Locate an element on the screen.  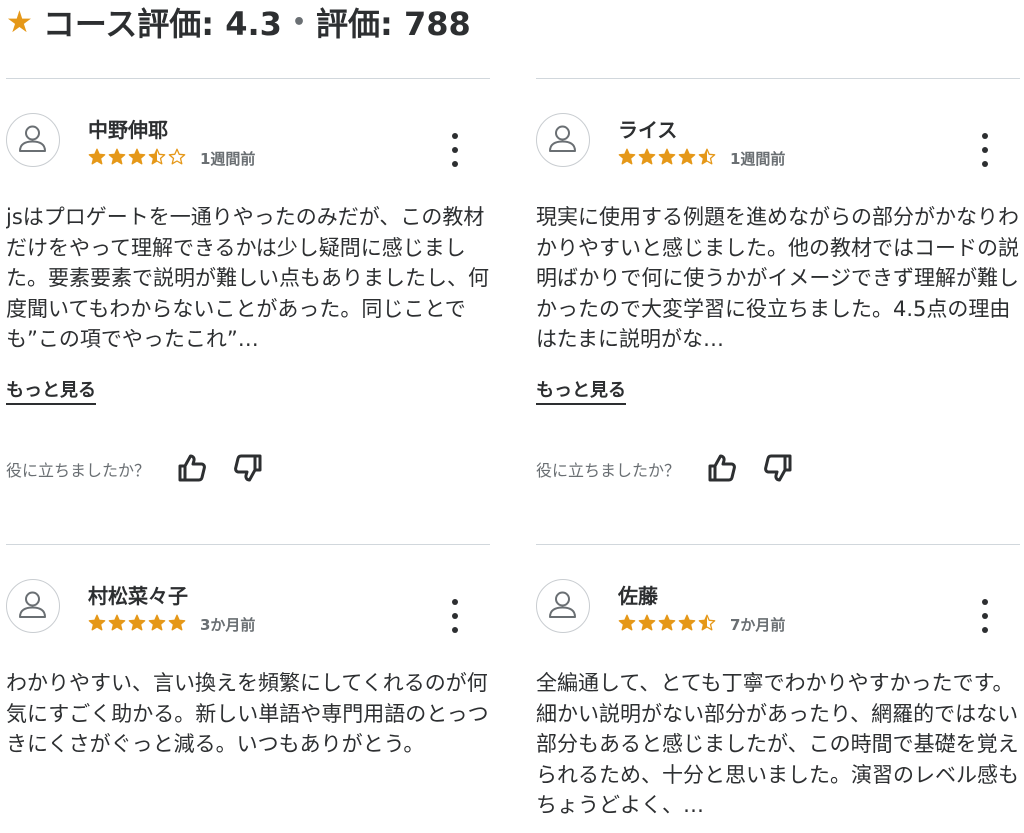
course-rating-header: ★ コース評価: 4.3 • 評価: 788 is located at coordinates (238, 23).